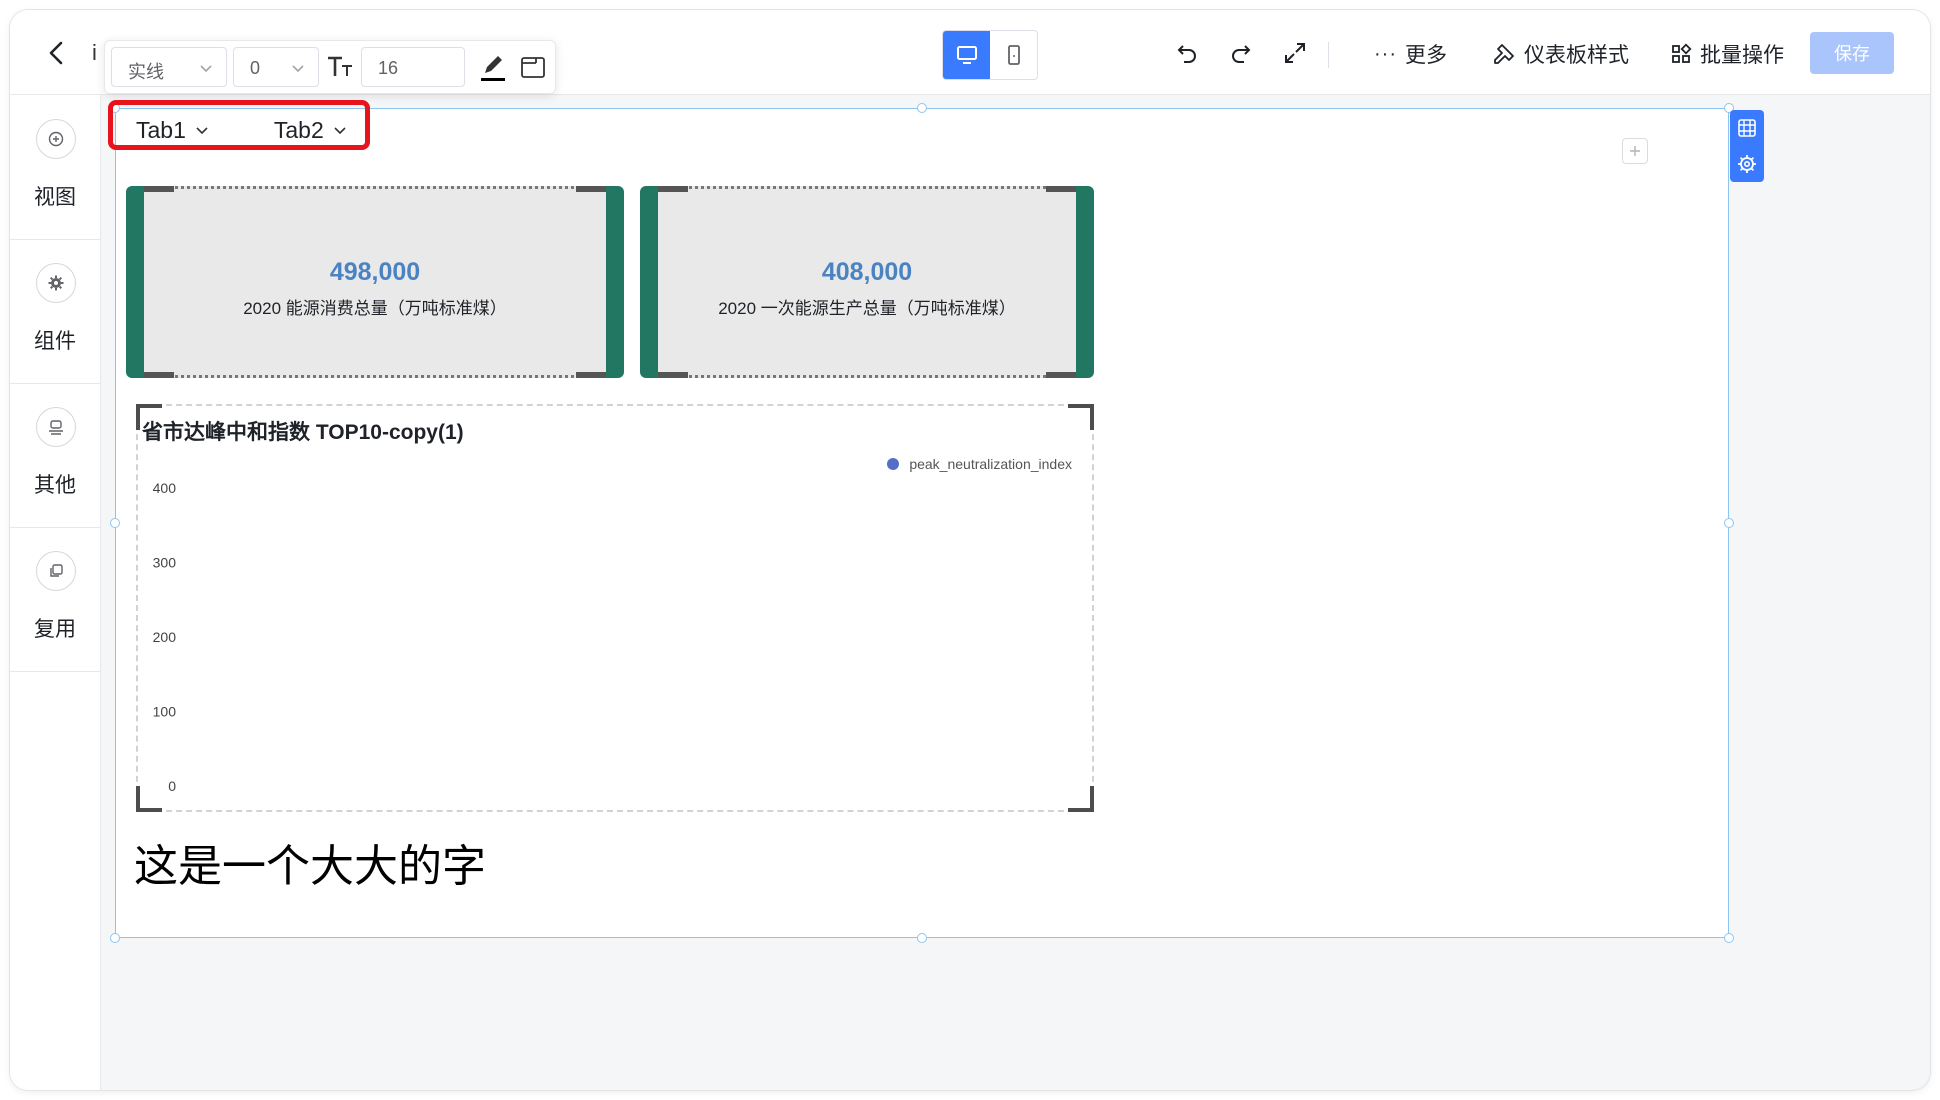 The image size is (1940, 1100). I want to click on batch-ops-button: 批量操作, so click(1727, 54).